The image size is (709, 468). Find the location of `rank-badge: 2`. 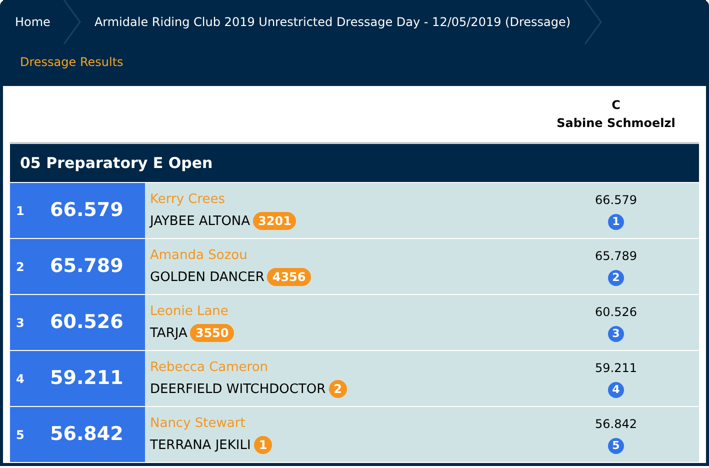

rank-badge: 2 is located at coordinates (616, 278).